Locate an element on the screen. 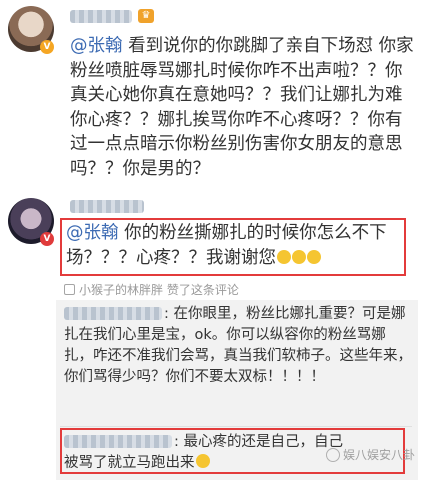  watermark: 娱八娱安八卦 is located at coordinates (370, 454).